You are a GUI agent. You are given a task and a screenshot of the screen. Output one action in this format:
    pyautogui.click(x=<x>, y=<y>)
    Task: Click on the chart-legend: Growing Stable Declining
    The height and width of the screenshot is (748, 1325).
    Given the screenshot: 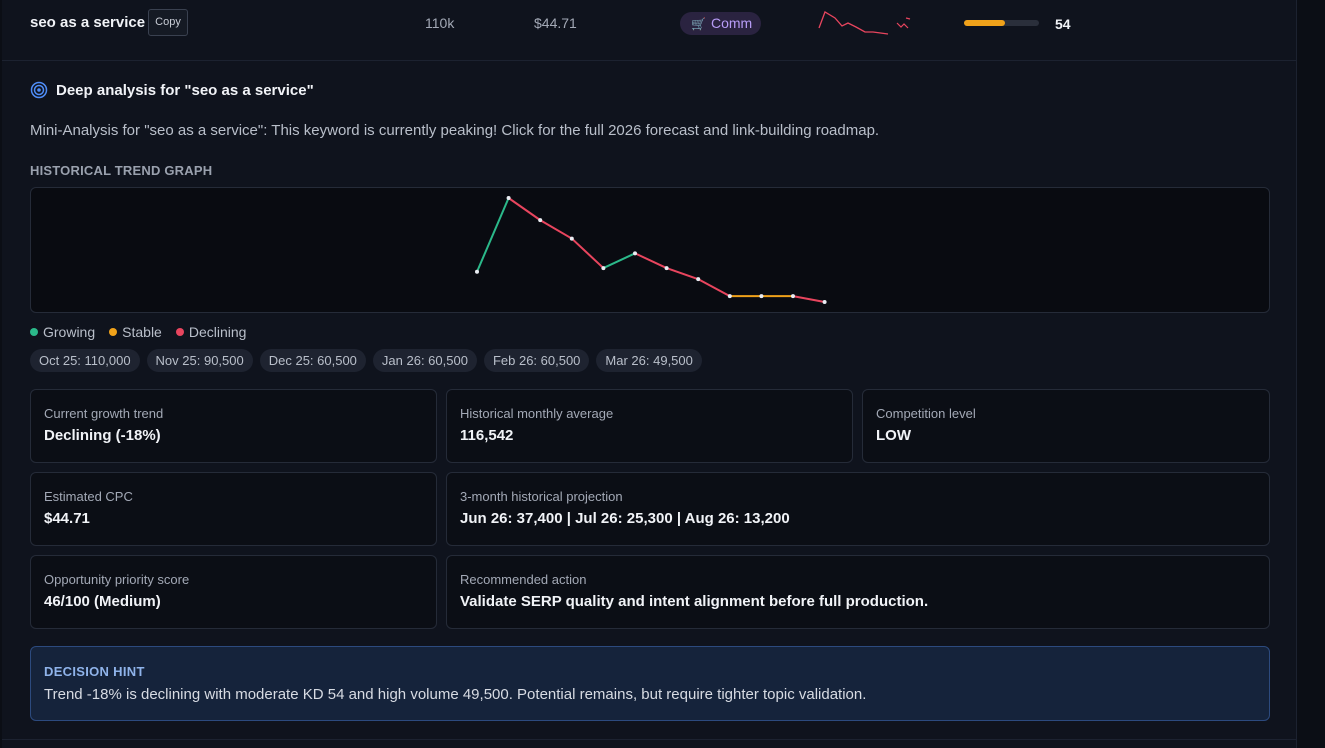 What is the action you would take?
    pyautogui.click(x=138, y=332)
    